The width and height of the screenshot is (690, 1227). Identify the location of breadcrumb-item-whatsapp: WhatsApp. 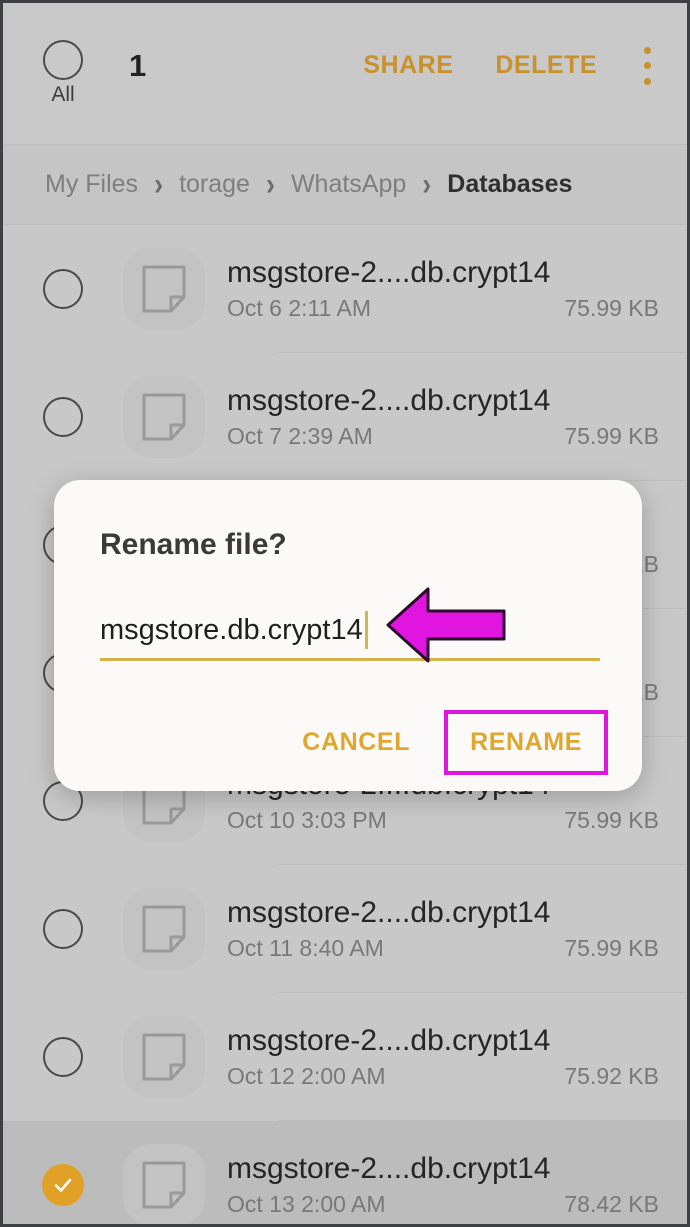
(348, 184).